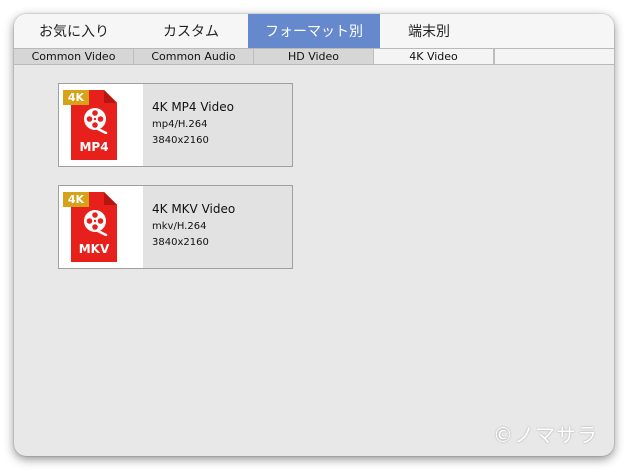 This screenshot has width=628, height=471. What do you see at coordinates (194, 56) in the screenshot?
I see `subtab-common-audio: Common Audio` at bounding box center [194, 56].